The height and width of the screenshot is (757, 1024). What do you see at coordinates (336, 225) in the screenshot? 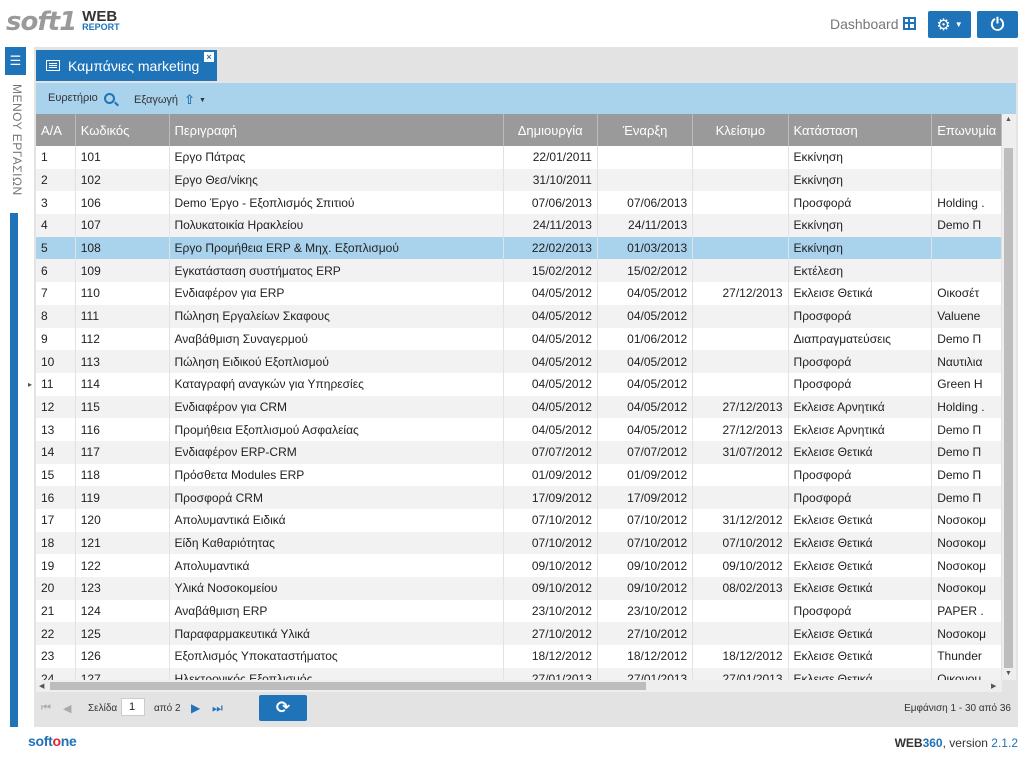
I see `table-cell: Πολυκατοικία Ηρακλείου` at bounding box center [336, 225].